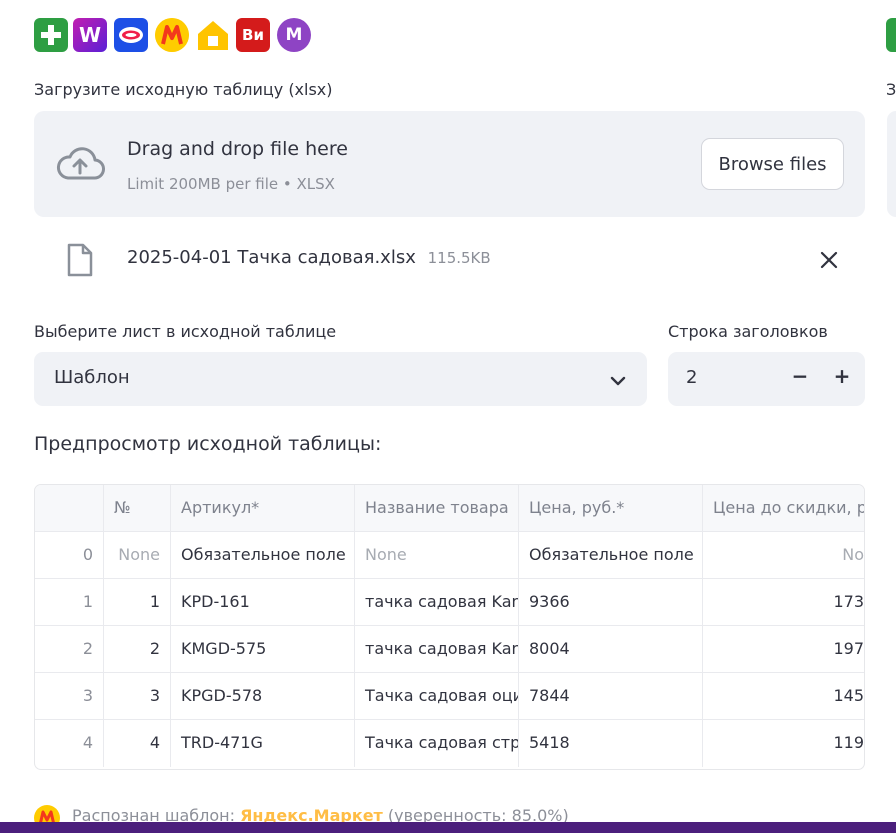  I want to click on cell-price: Обязательное поле, so click(611, 555).